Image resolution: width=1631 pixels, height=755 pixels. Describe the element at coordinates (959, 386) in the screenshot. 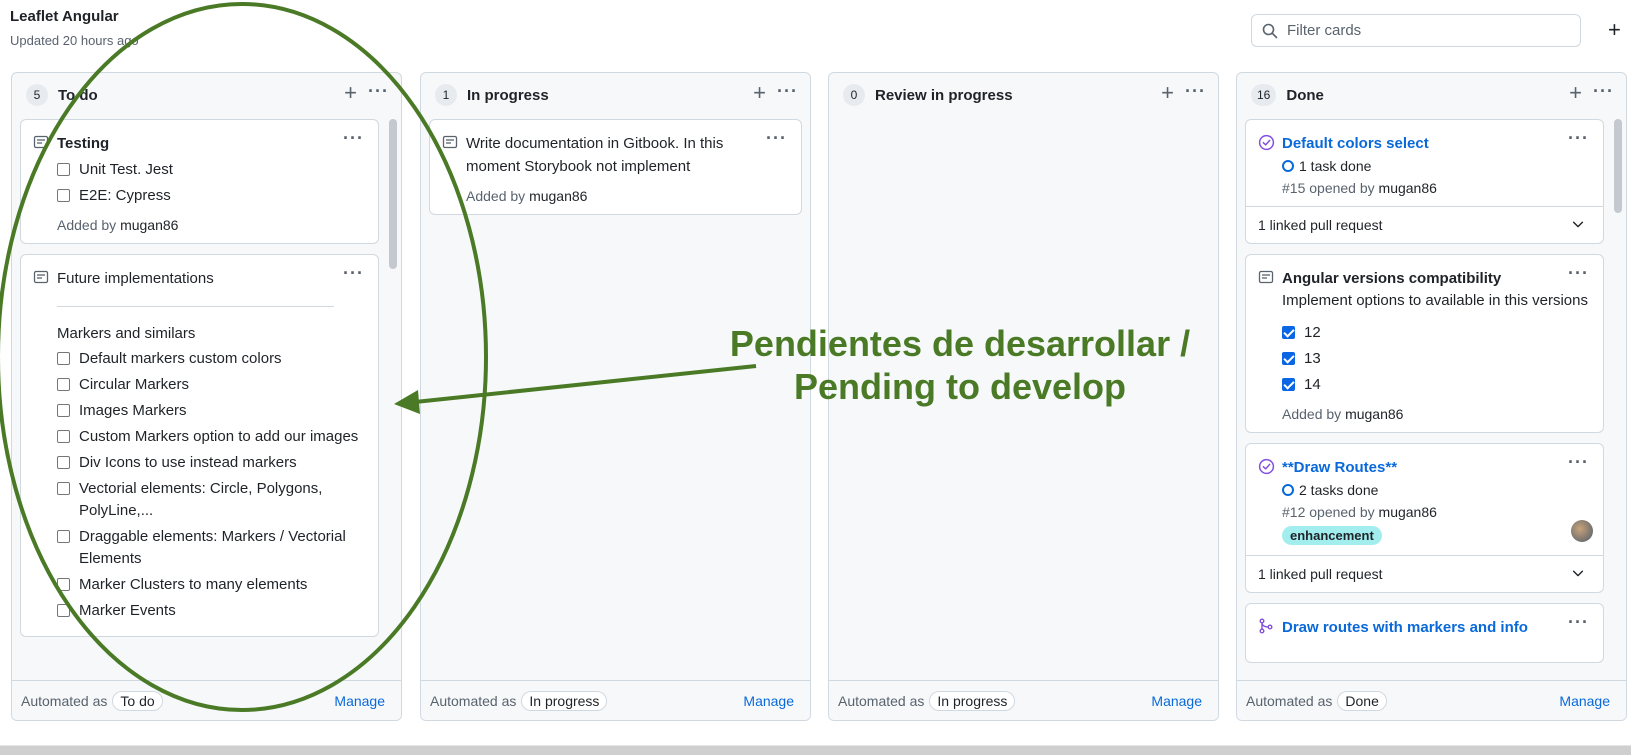

I see `annotation-line-2: Pending to develop` at that location.